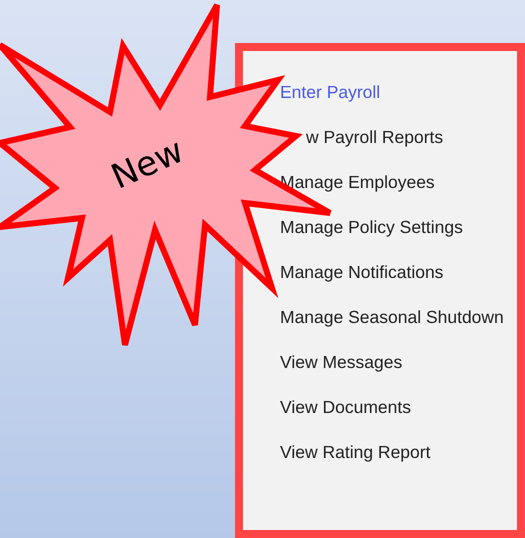 This screenshot has width=525, height=538. Describe the element at coordinates (355, 452) in the screenshot. I see `menu-link: View Rating Report` at that location.